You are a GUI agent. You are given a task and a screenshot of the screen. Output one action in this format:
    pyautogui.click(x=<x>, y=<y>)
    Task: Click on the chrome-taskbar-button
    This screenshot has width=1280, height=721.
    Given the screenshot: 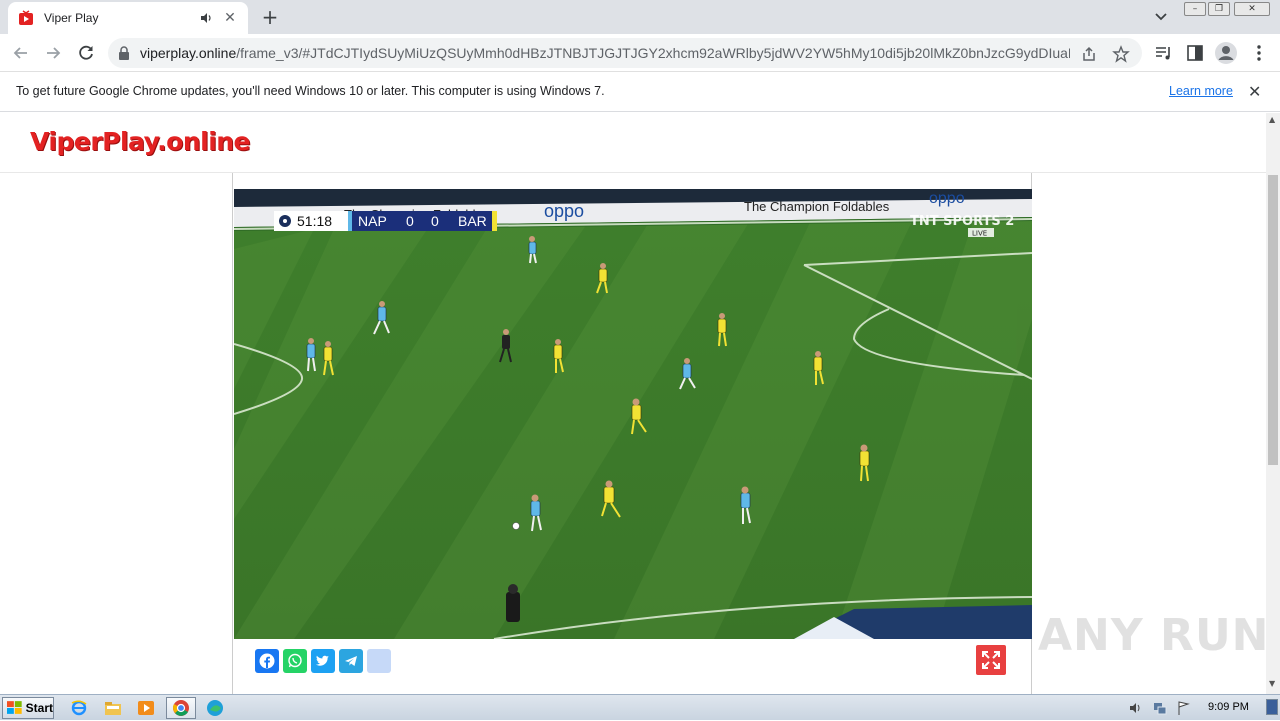 What is the action you would take?
    pyautogui.click(x=181, y=708)
    